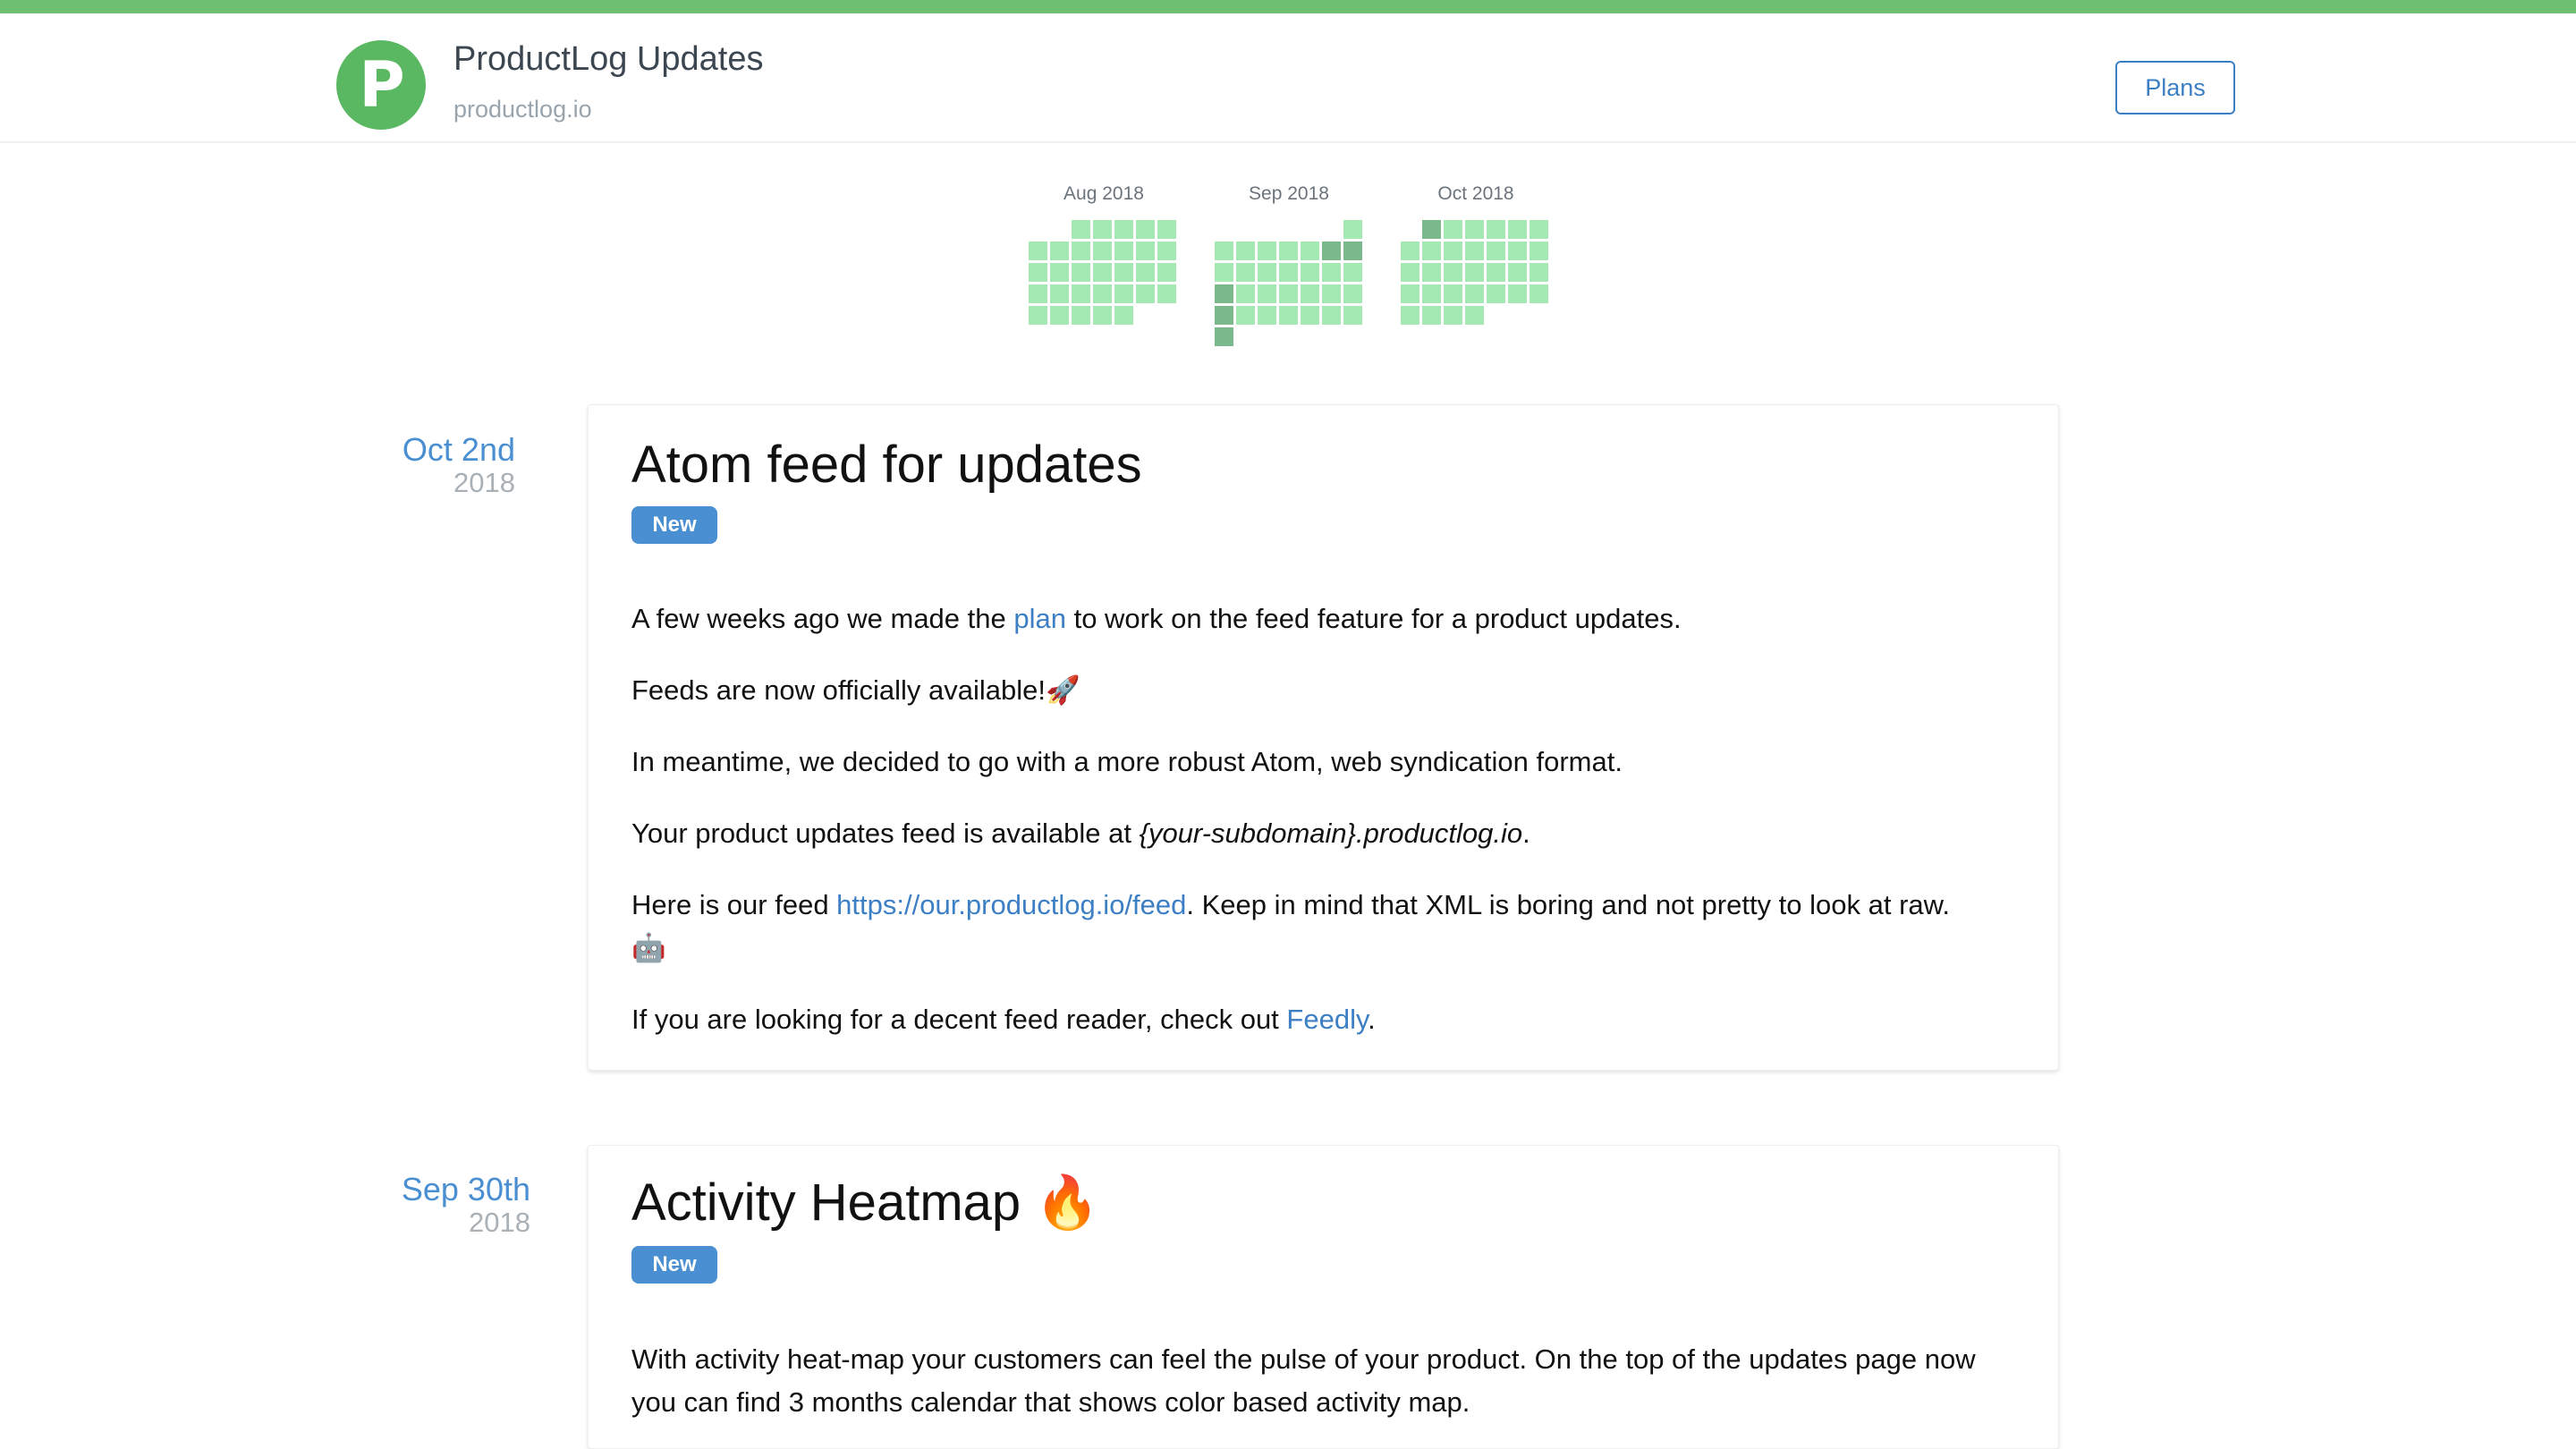 The width and height of the screenshot is (2576, 1449). Describe the element at coordinates (2175, 87) in the screenshot. I see `plans-button: Plans` at that location.